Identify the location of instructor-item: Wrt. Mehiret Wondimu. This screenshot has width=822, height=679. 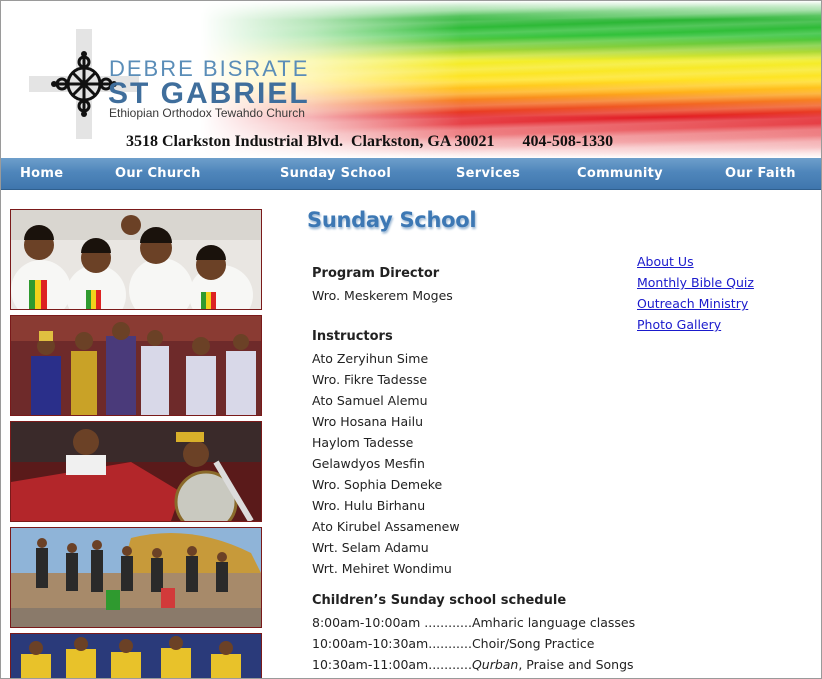
(382, 568).